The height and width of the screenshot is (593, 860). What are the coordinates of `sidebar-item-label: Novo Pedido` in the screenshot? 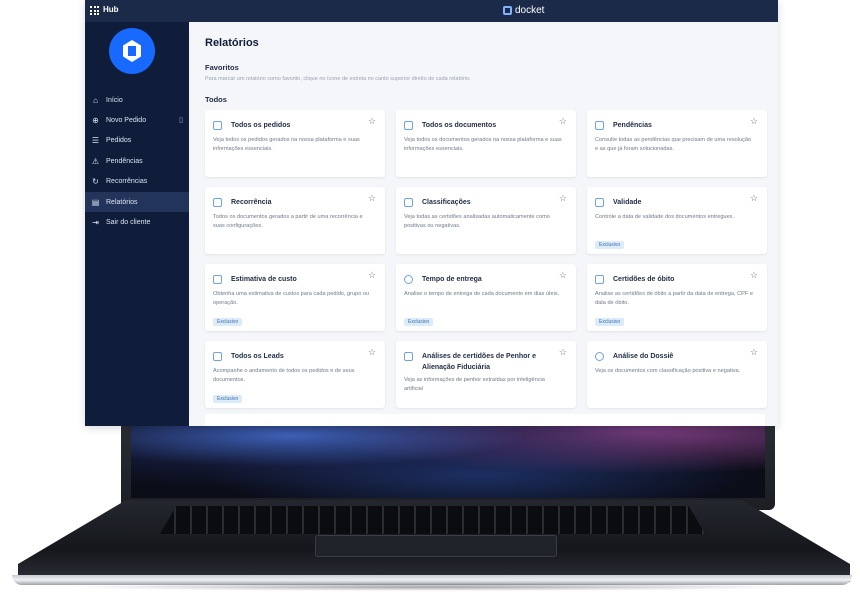 It's located at (126, 121).